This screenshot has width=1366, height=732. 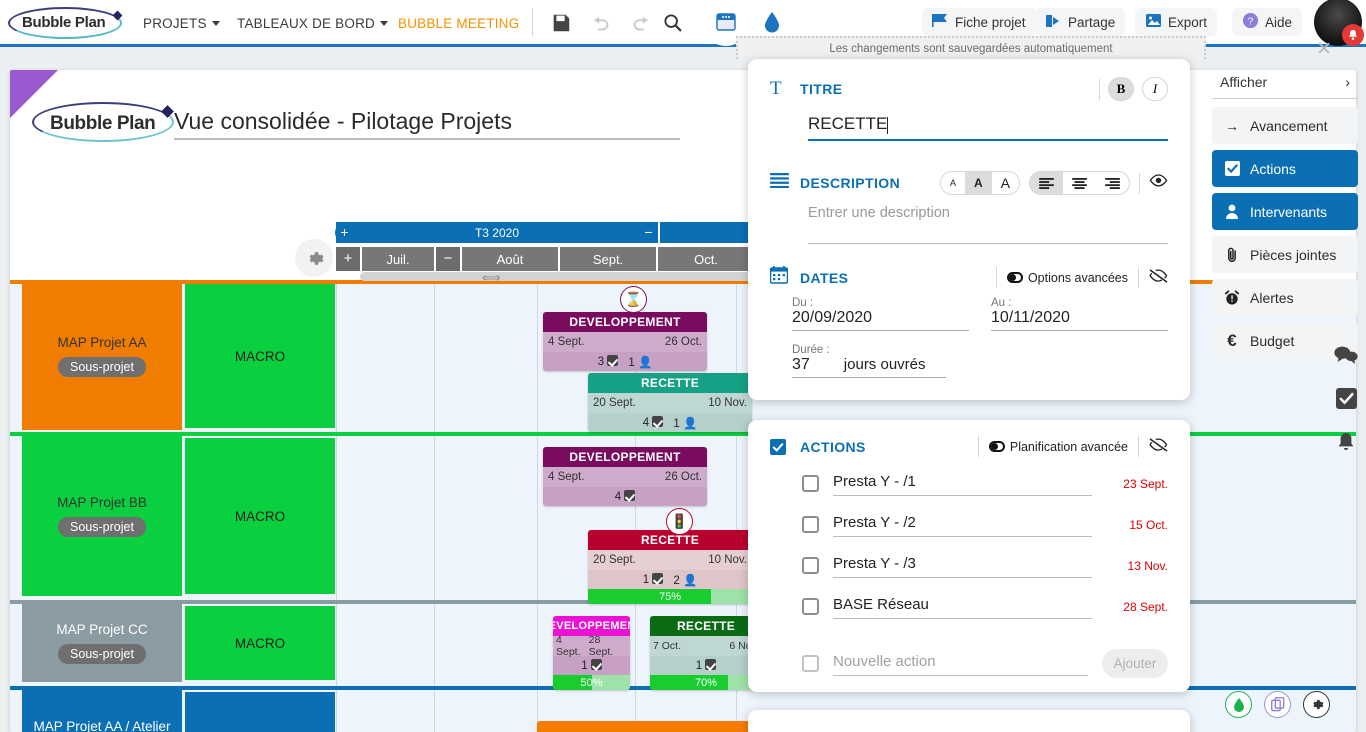 What do you see at coordinates (614, 560) in the screenshot?
I see `task-start-date: 20 Sept.` at bounding box center [614, 560].